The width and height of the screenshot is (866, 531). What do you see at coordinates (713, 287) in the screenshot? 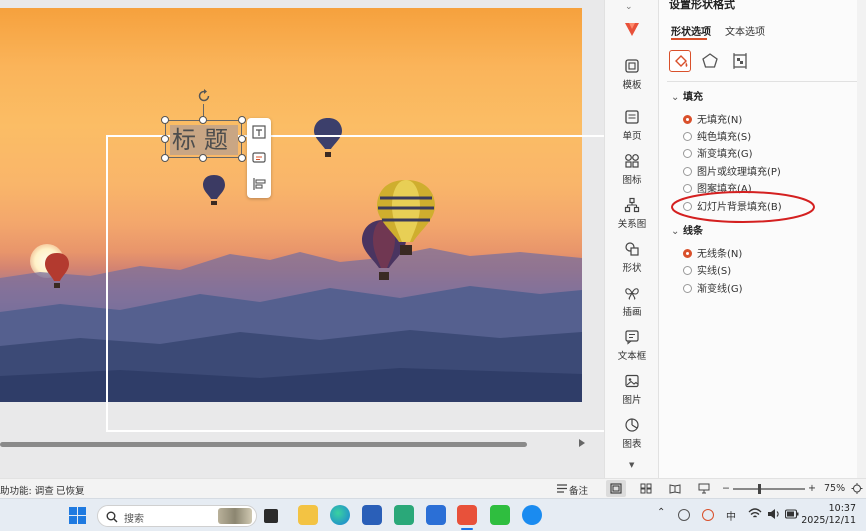
I see `radio-gradient-line: 渐变线(G)` at bounding box center [713, 287].